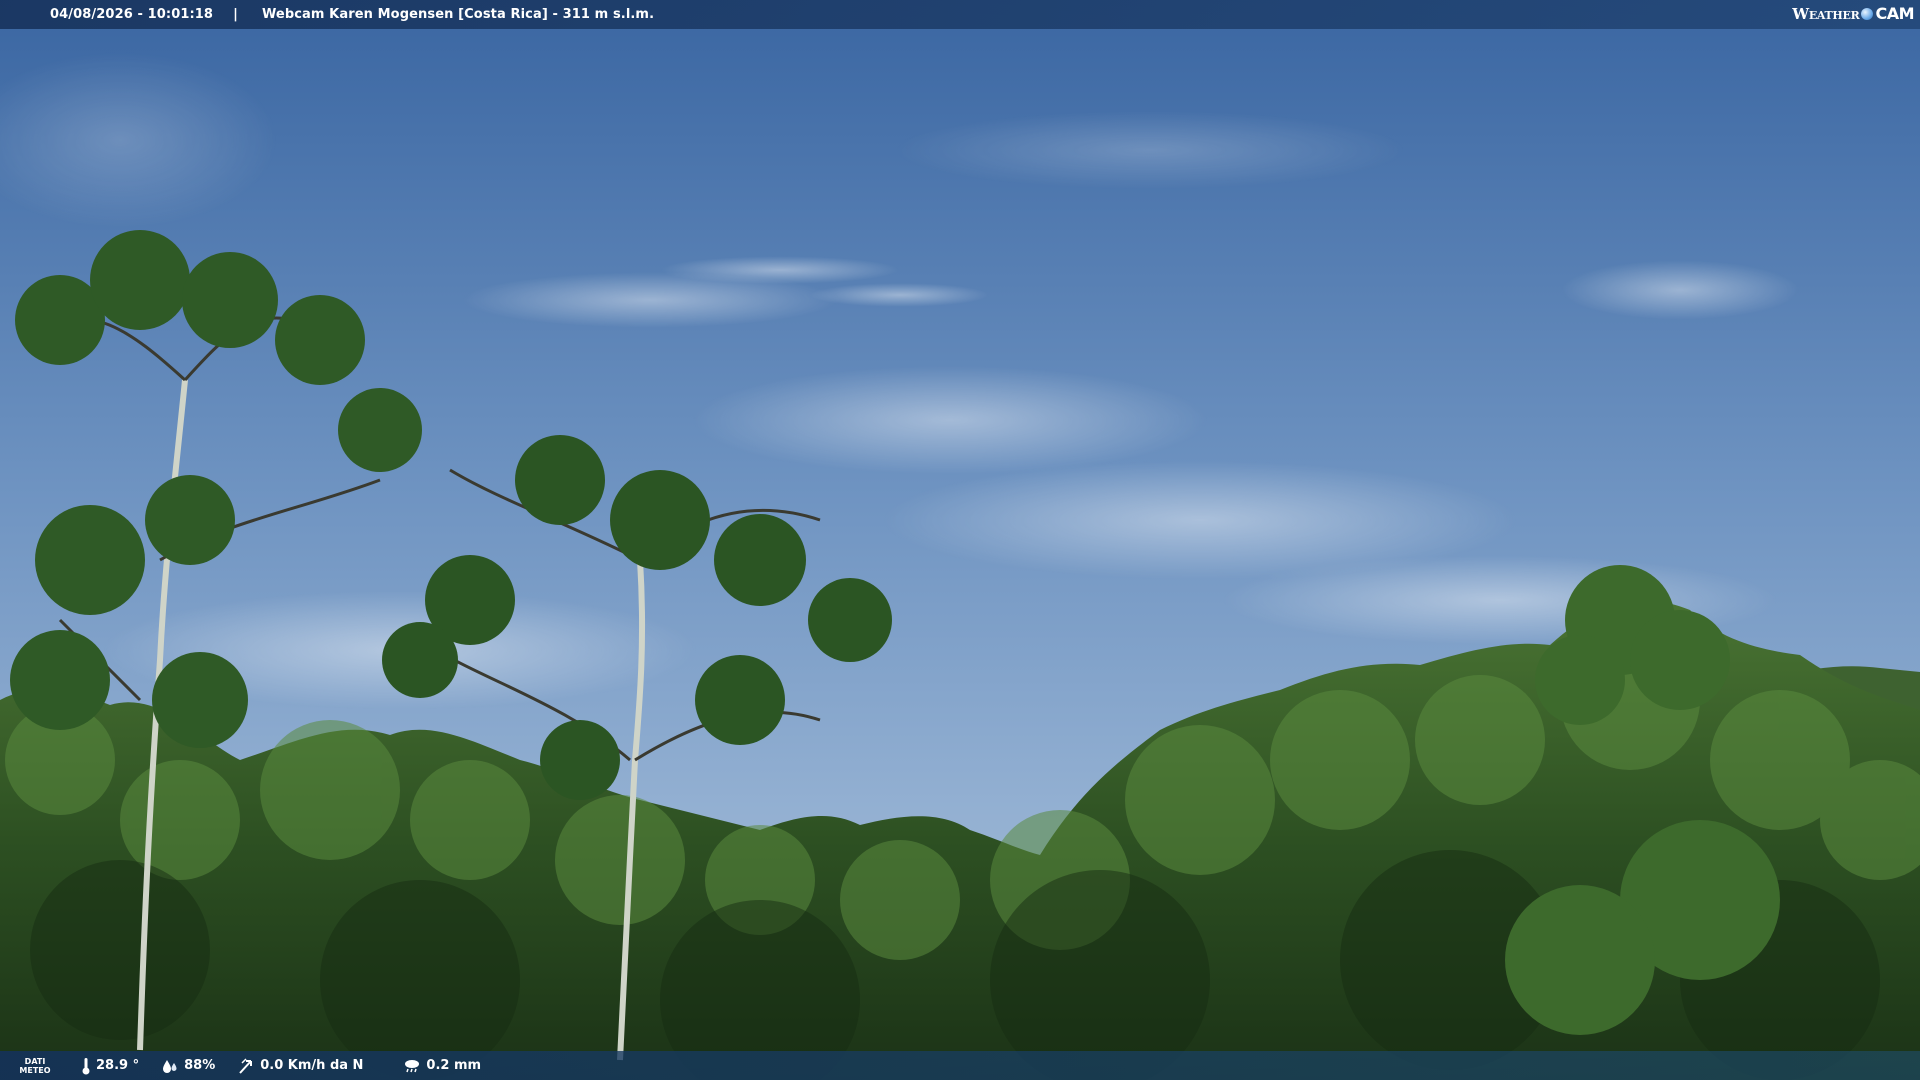  I want to click on rain-metric: 0.2 mm, so click(442, 1066).